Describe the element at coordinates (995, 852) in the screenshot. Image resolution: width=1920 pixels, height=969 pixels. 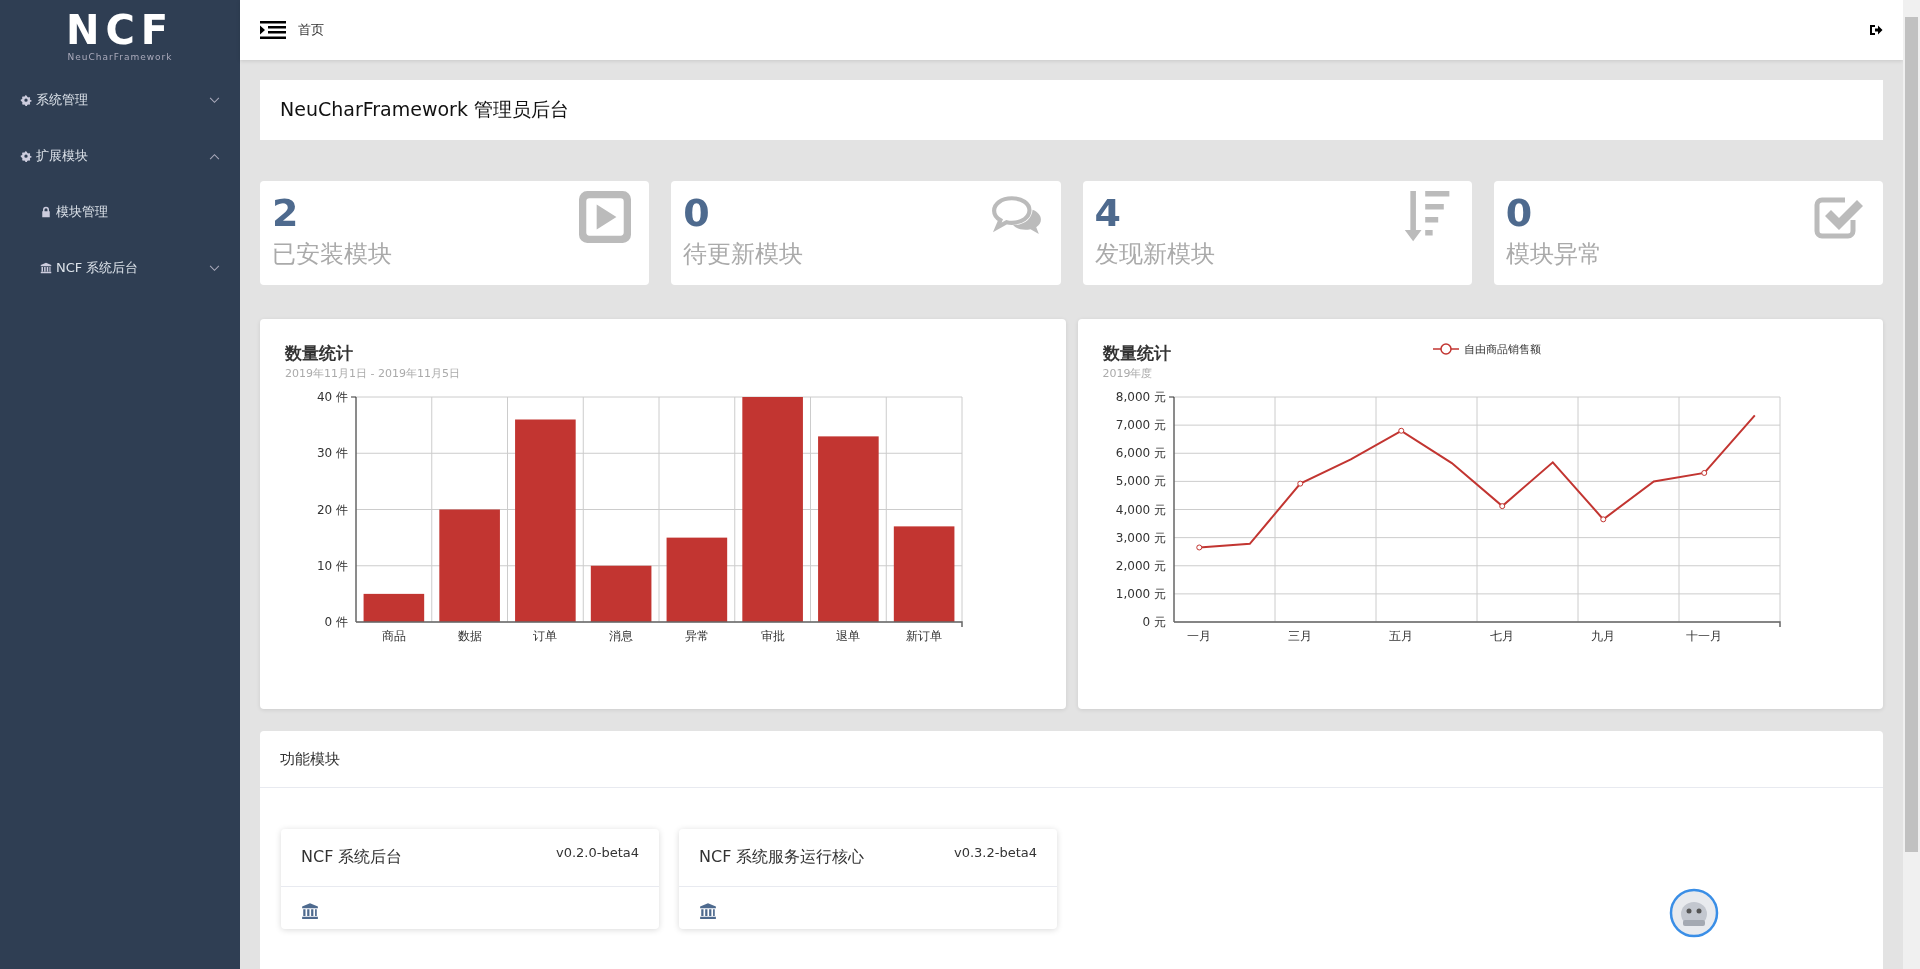
I see `module-version: v0.3.2-beta4` at that location.